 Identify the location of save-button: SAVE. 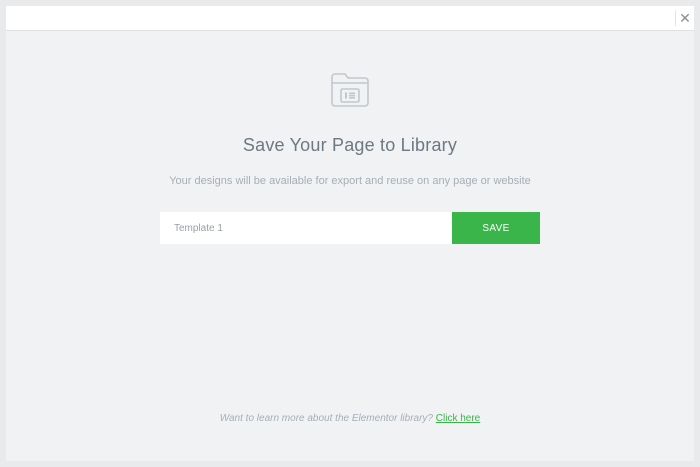
(496, 228).